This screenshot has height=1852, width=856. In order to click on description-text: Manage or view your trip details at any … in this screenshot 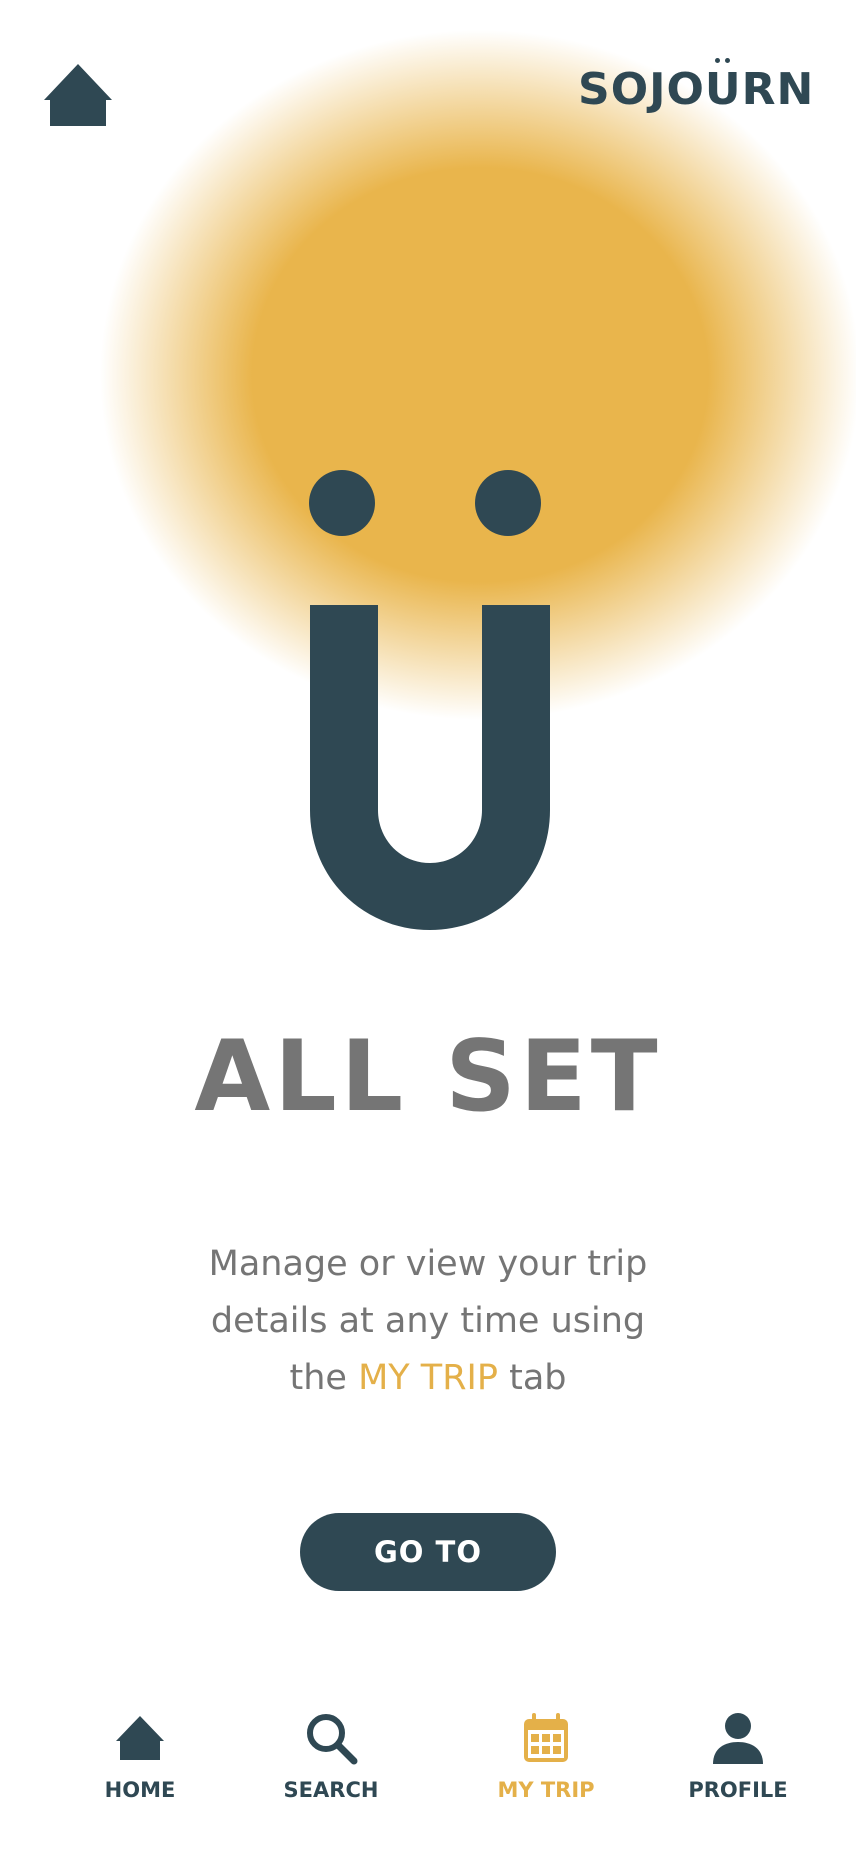, I will do `click(428, 1321)`.